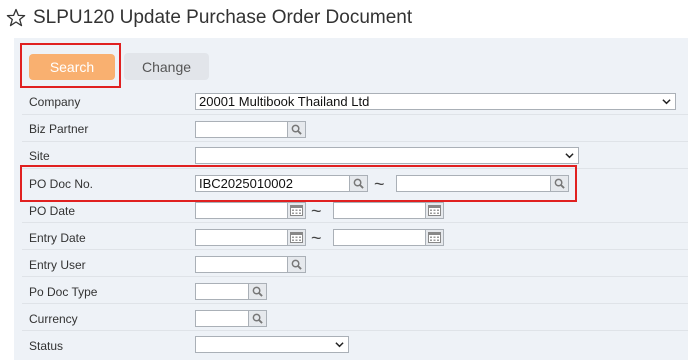 Image resolution: width=688 pixels, height=360 pixels. I want to click on star-icon, so click(16, 18).